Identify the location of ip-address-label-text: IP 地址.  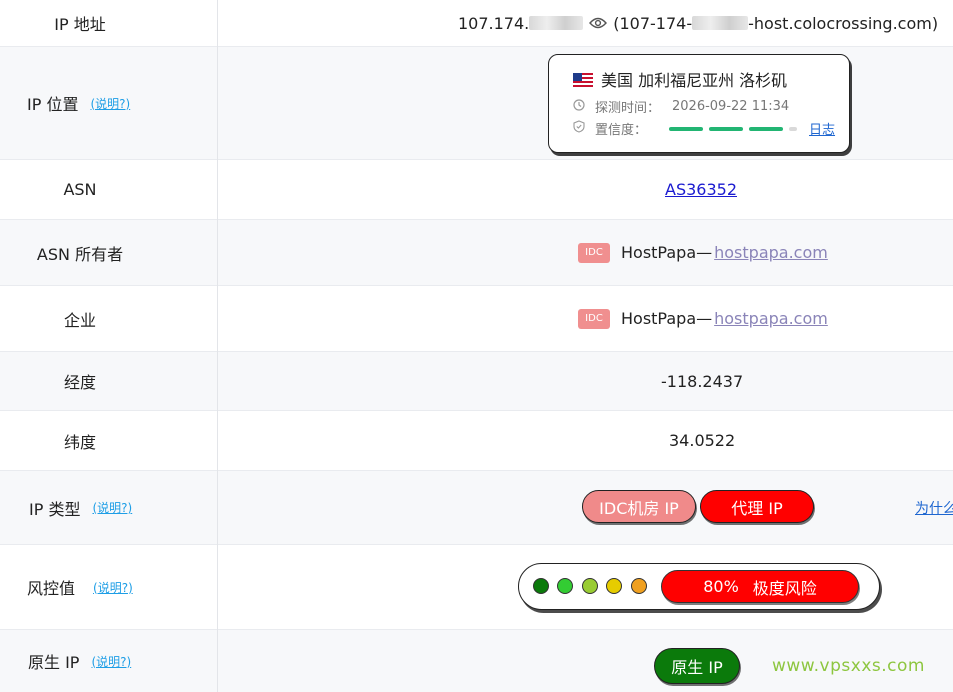
(80, 24).